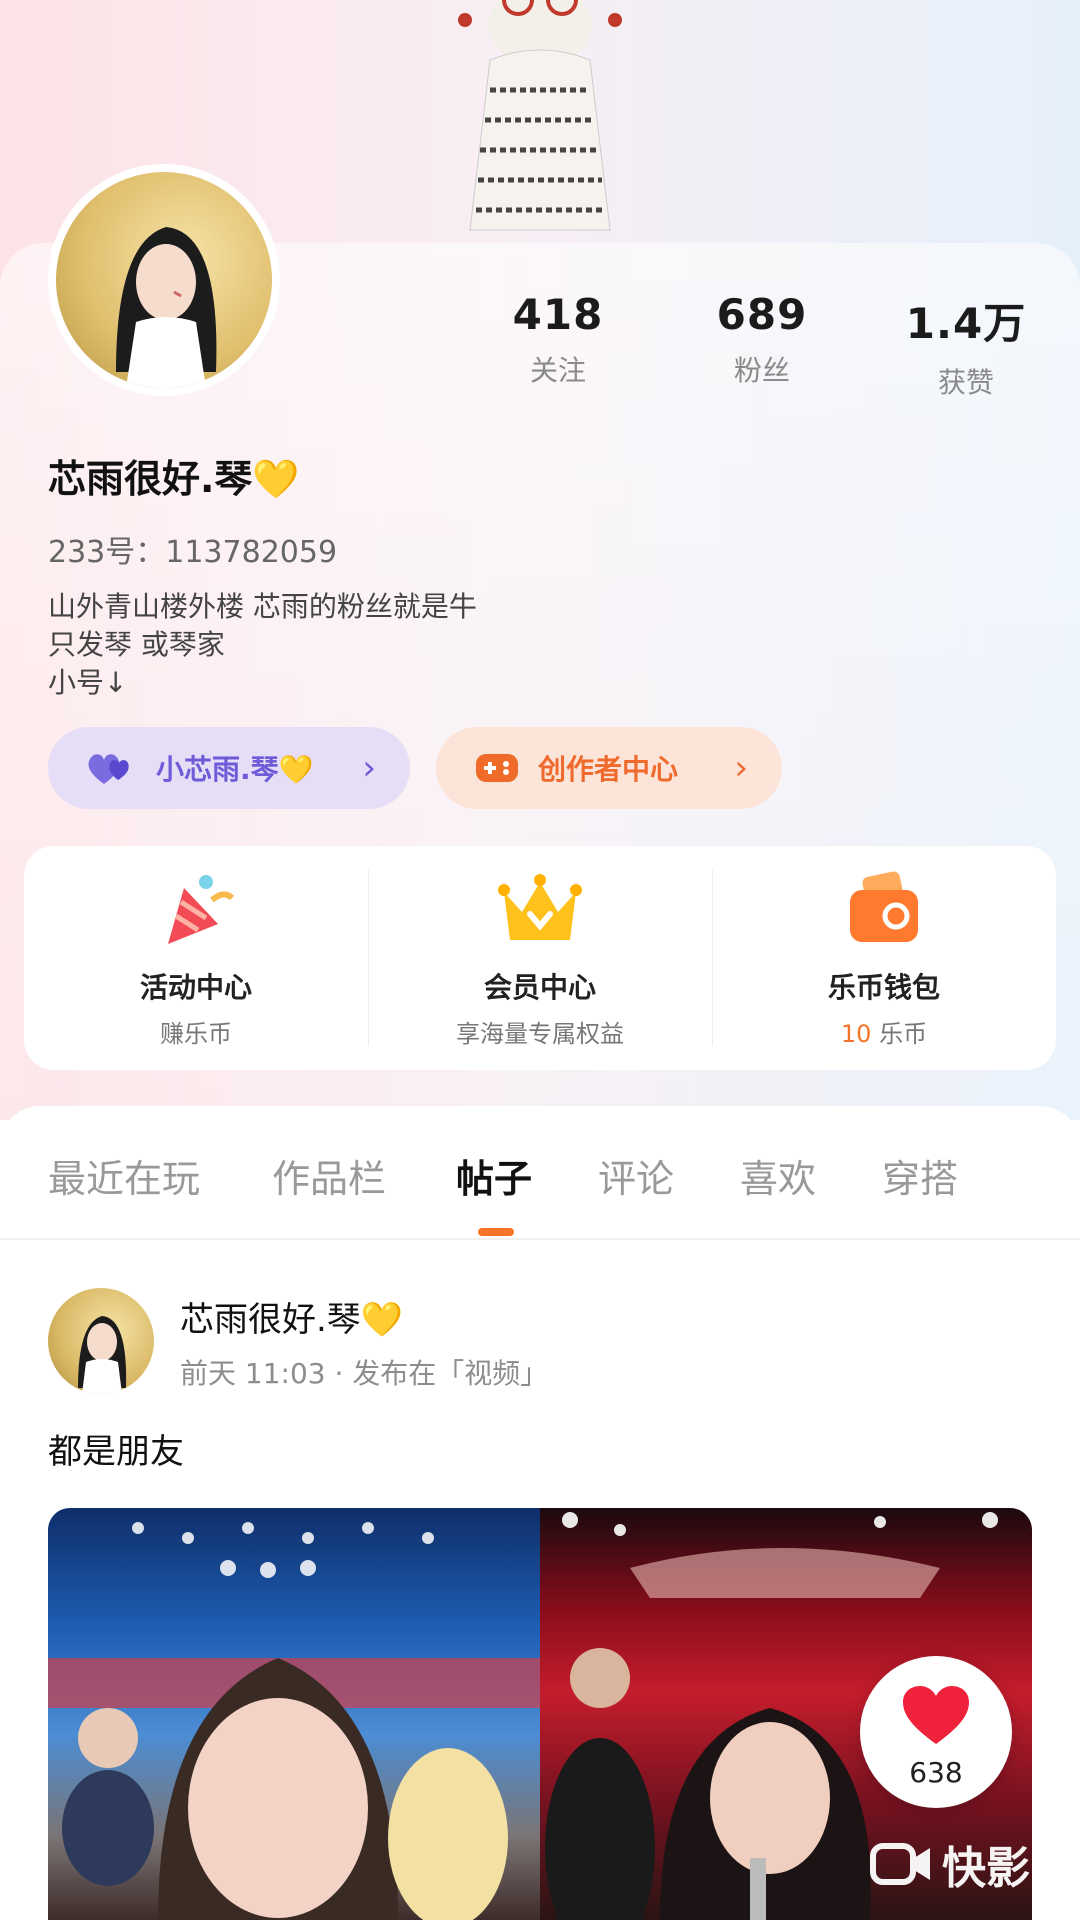 The height and width of the screenshot is (1920, 1080). Describe the element at coordinates (494, 1175) in the screenshot. I see `tab-posts: 帖子` at that location.